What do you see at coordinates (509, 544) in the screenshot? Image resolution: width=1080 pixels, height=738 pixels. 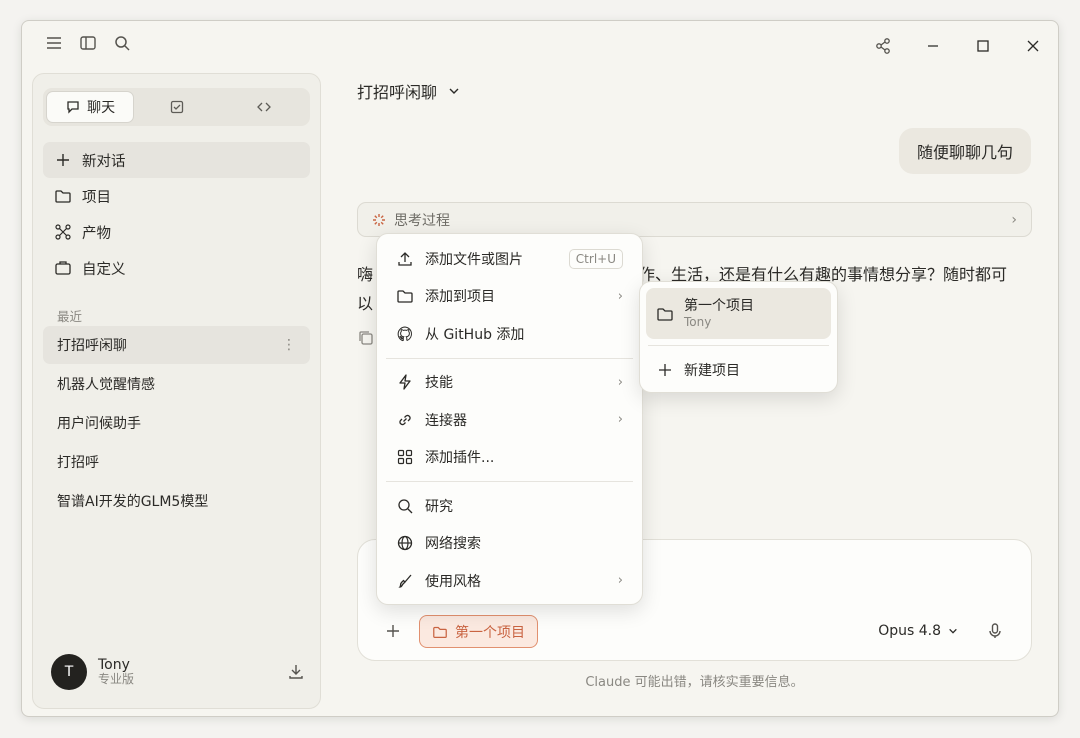 I see `menu-item-web-search: 网络搜索` at bounding box center [509, 544].